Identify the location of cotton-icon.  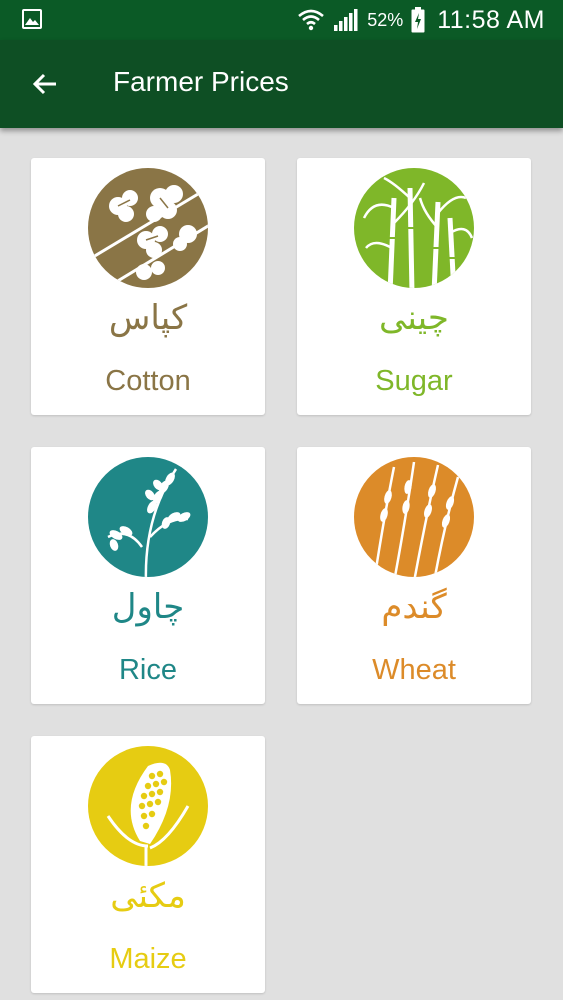
(148, 228).